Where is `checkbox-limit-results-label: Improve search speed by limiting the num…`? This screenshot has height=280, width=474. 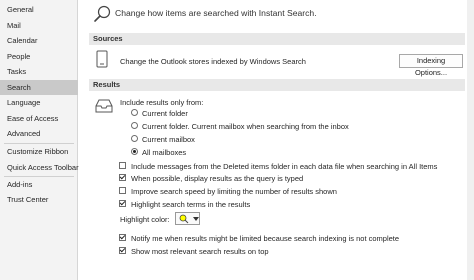
checkbox-limit-results-label: Improve search speed by limiting the num… is located at coordinates (234, 191).